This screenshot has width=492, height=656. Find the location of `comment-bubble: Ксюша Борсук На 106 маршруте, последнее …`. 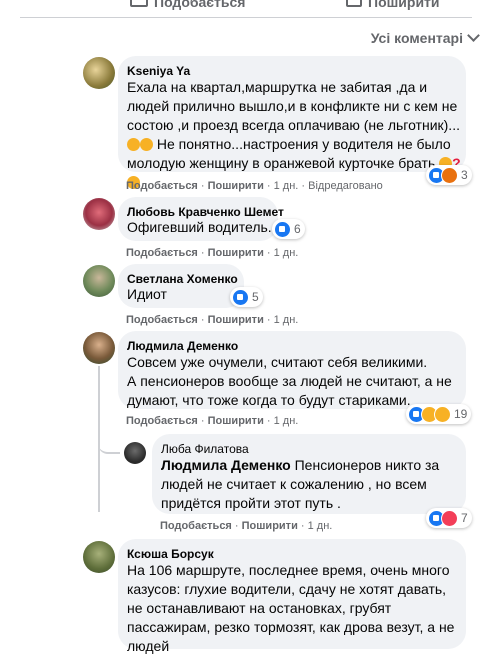

comment-bubble: Ксюша Борсук На 106 маршруте, последнее … is located at coordinates (292, 596).